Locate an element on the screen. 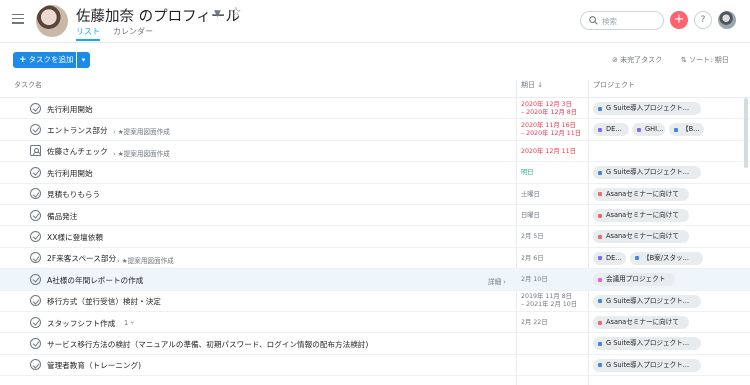 The width and height of the screenshot is (750, 385). task-name: 備品発注 is located at coordinates (62, 216).